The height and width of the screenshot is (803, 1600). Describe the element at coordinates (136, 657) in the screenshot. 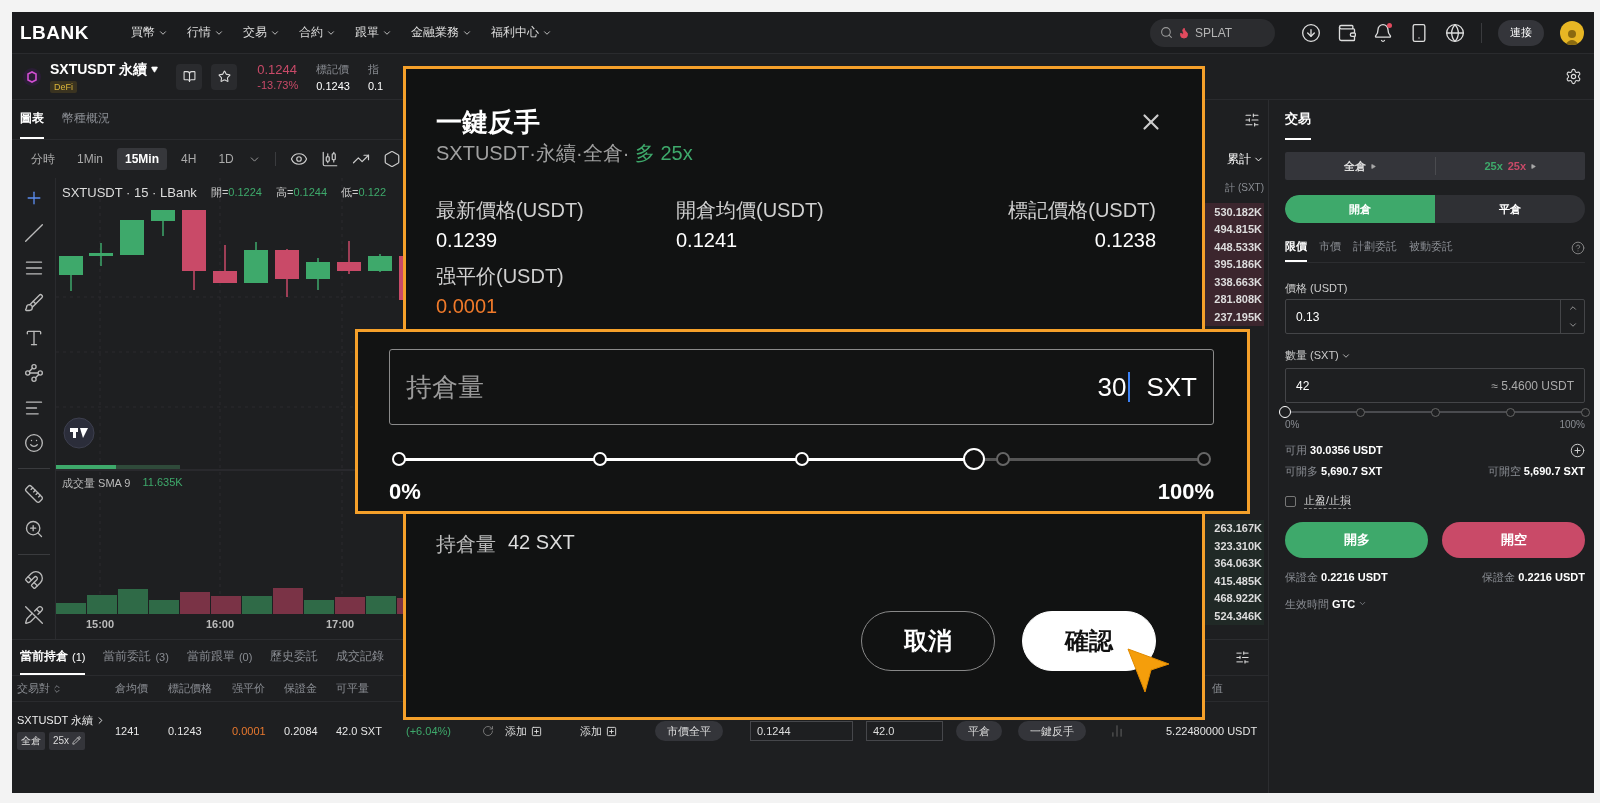

I see `positions-tab: 當前委託 (3)` at that location.